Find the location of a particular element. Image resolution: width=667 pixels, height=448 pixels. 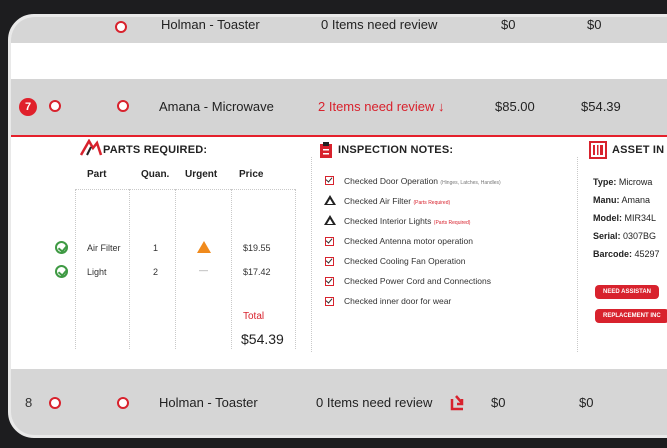

cost-value: $54.39 is located at coordinates (601, 106).